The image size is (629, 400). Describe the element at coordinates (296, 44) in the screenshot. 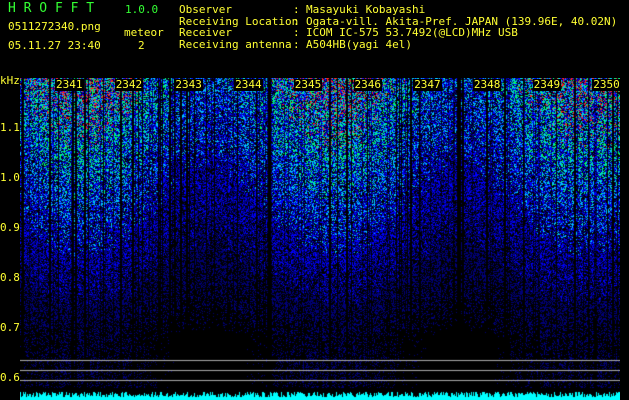

I see `field-colon: :` at that location.